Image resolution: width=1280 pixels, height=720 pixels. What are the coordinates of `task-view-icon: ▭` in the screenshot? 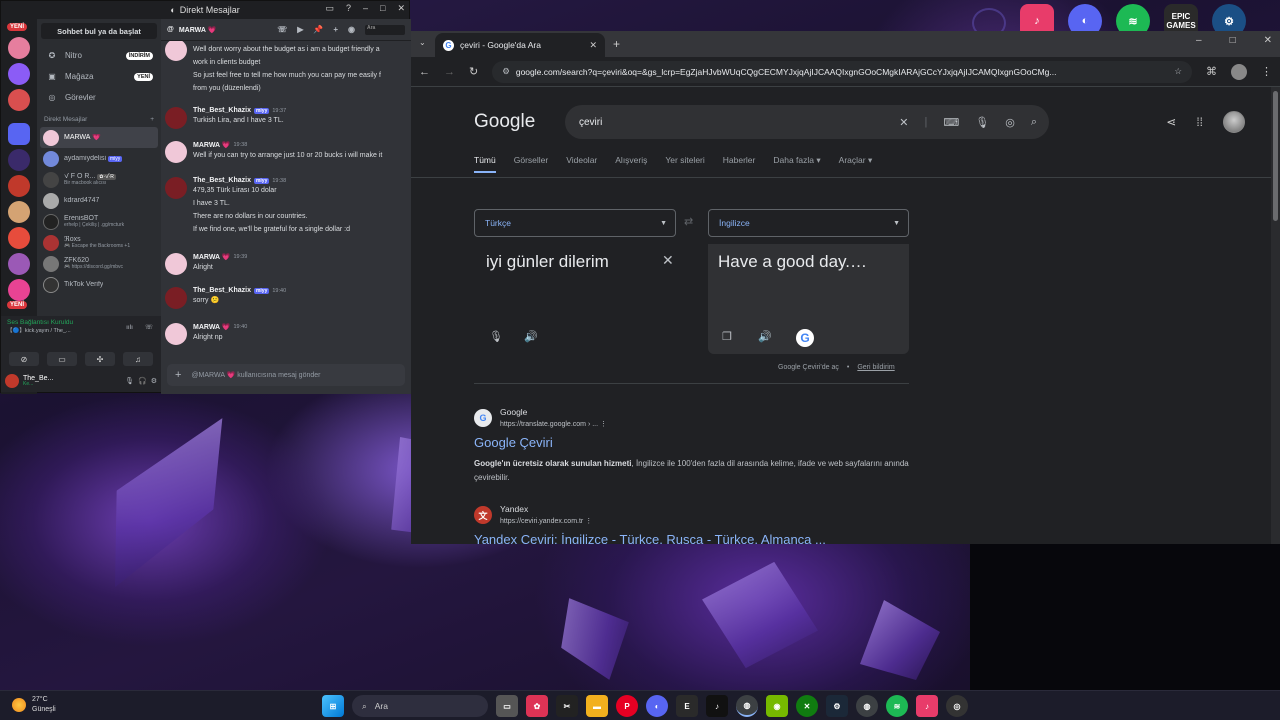 It's located at (507, 706).